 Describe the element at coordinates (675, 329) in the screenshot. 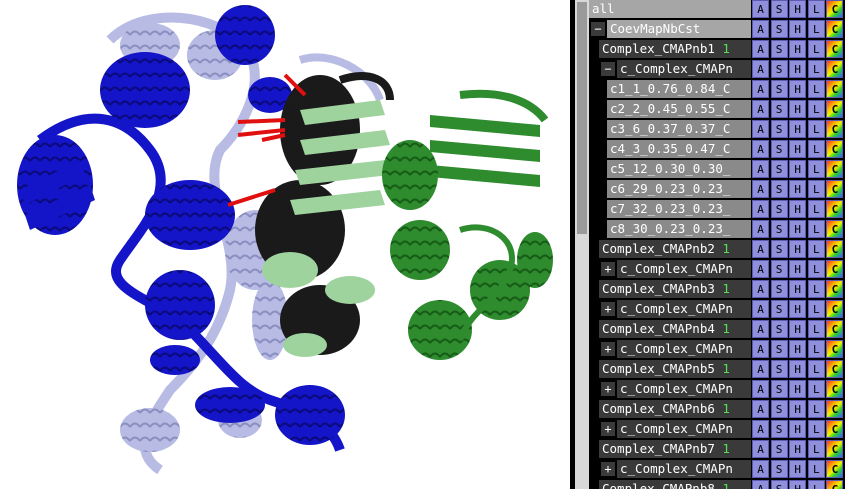

I see `object-name: Complex_CMAPnb4 1` at that location.